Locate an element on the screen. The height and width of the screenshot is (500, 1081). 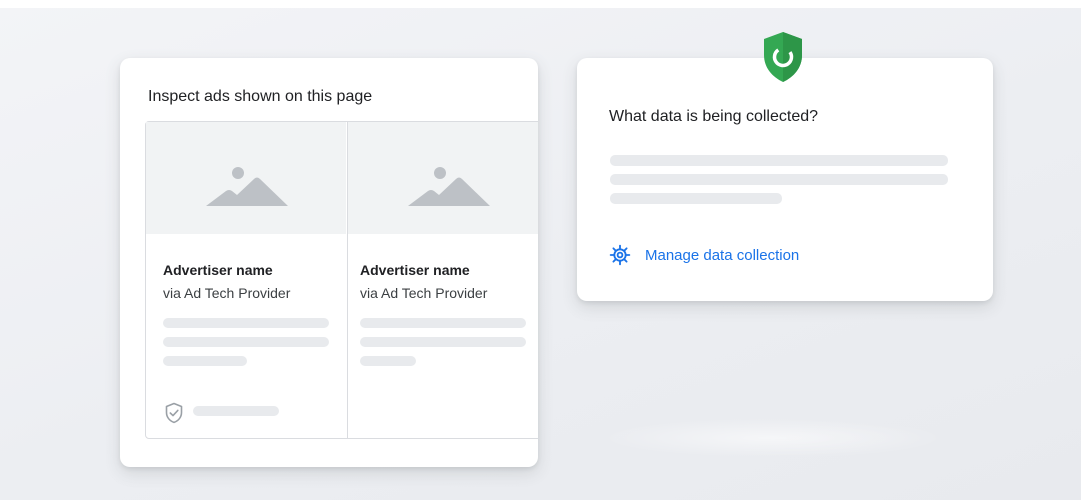
gear-icon is located at coordinates (620, 255).